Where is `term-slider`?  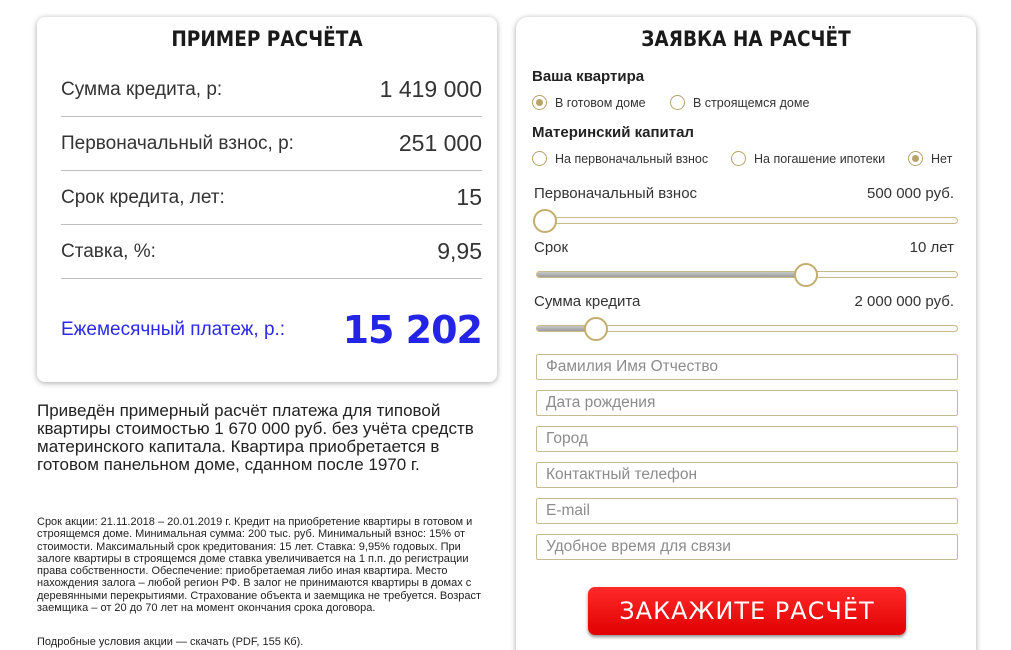 term-slider is located at coordinates (747, 275).